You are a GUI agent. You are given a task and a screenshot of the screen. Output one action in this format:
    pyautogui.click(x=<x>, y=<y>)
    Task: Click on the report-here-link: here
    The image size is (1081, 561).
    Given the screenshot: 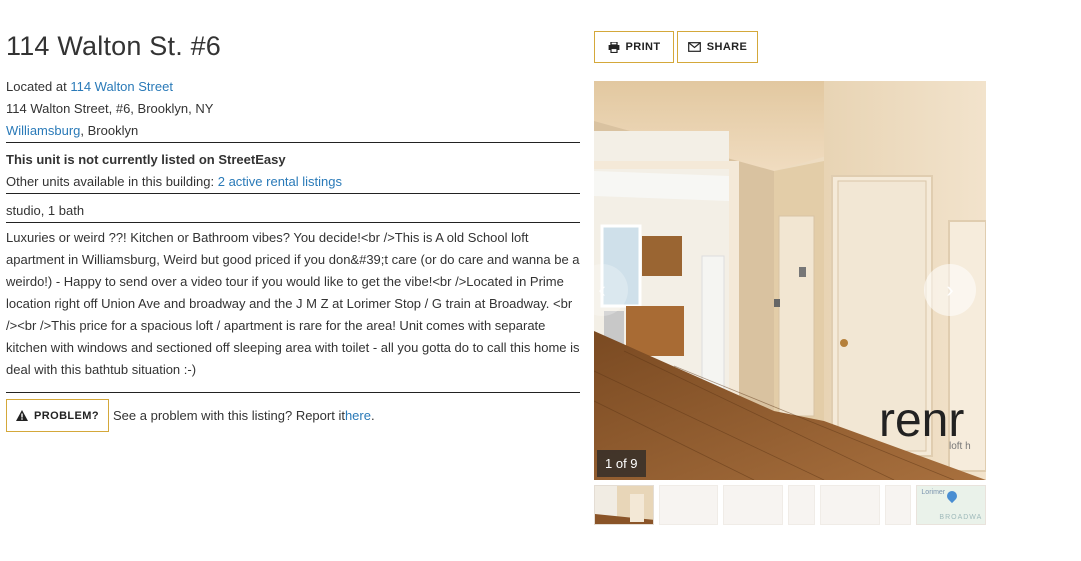 What is the action you would take?
    pyautogui.click(x=358, y=415)
    